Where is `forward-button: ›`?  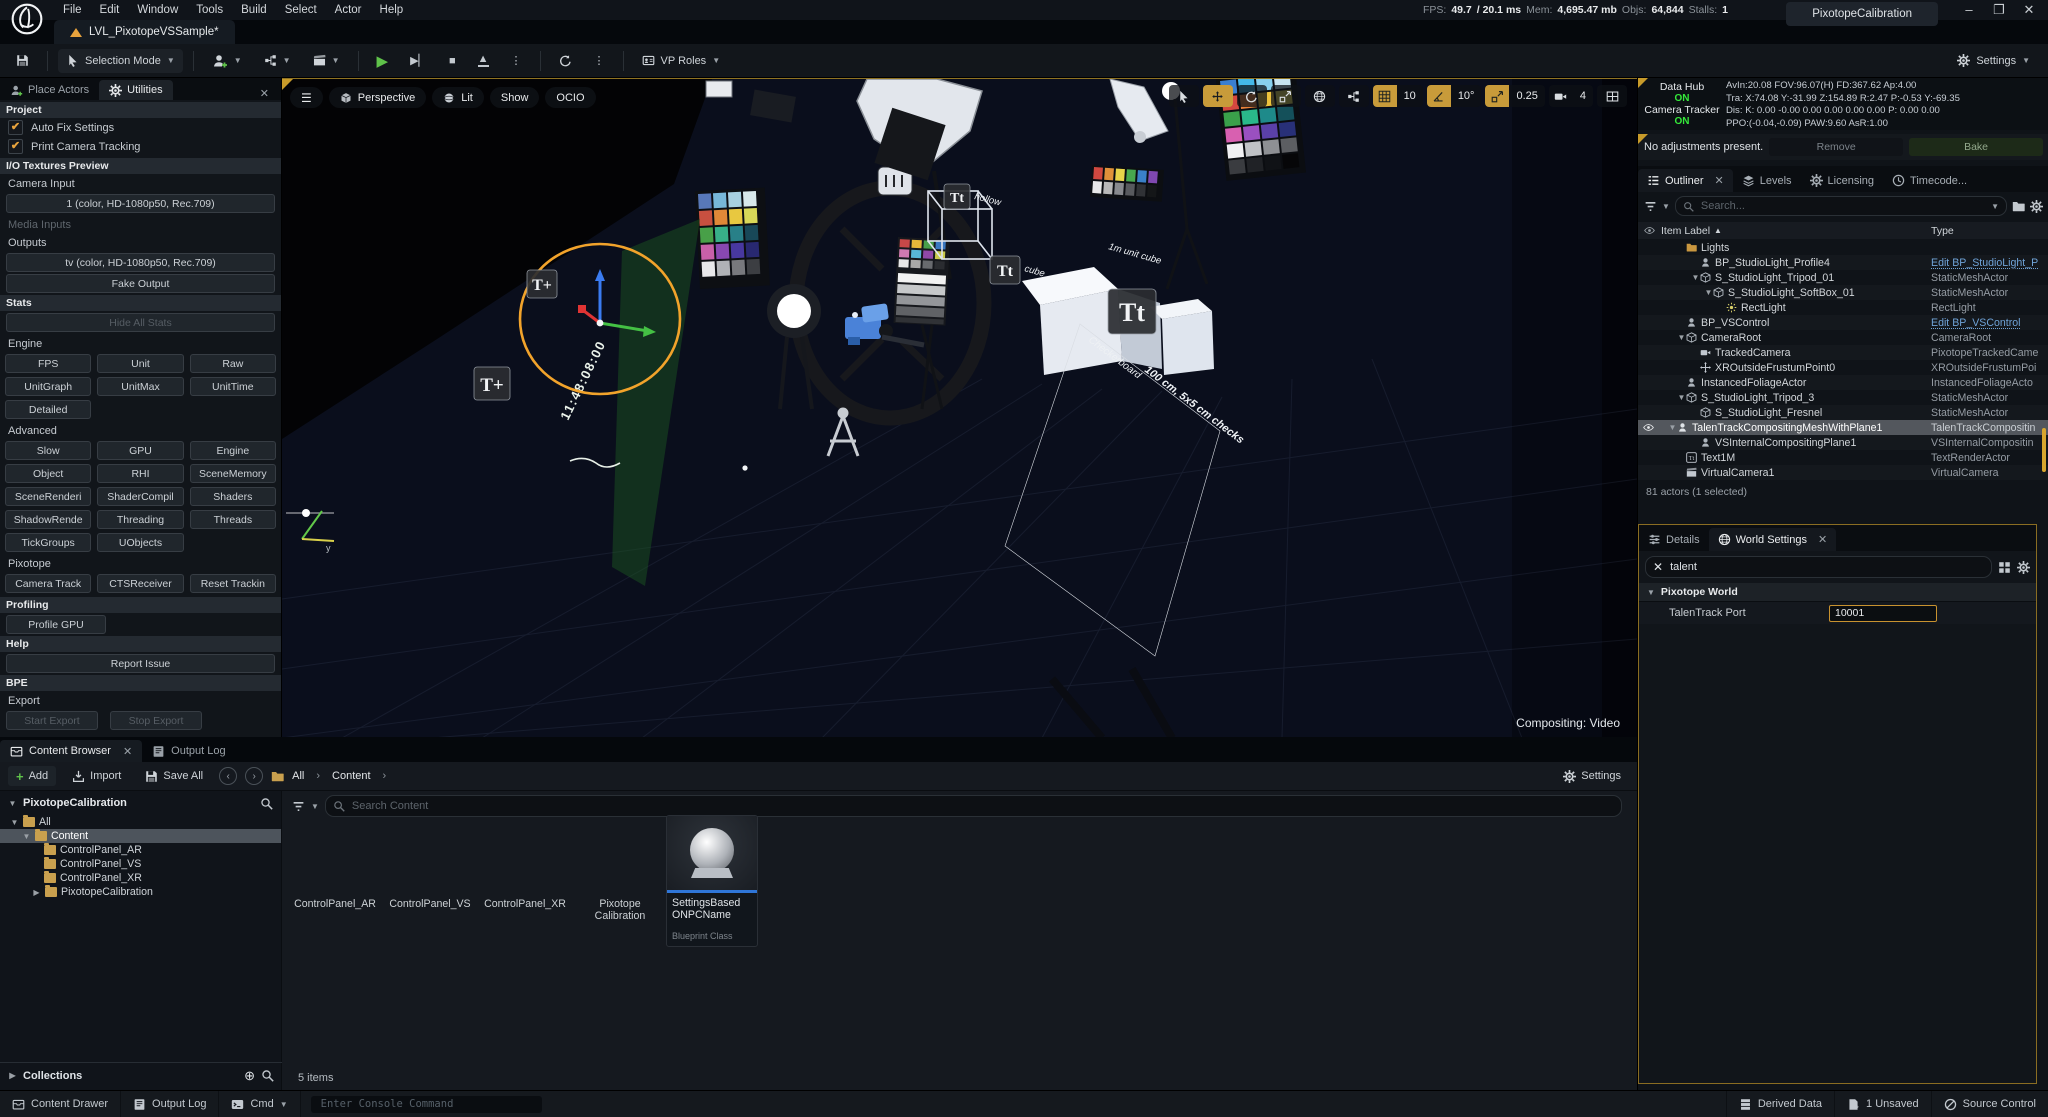
forward-button: › is located at coordinates (254, 776).